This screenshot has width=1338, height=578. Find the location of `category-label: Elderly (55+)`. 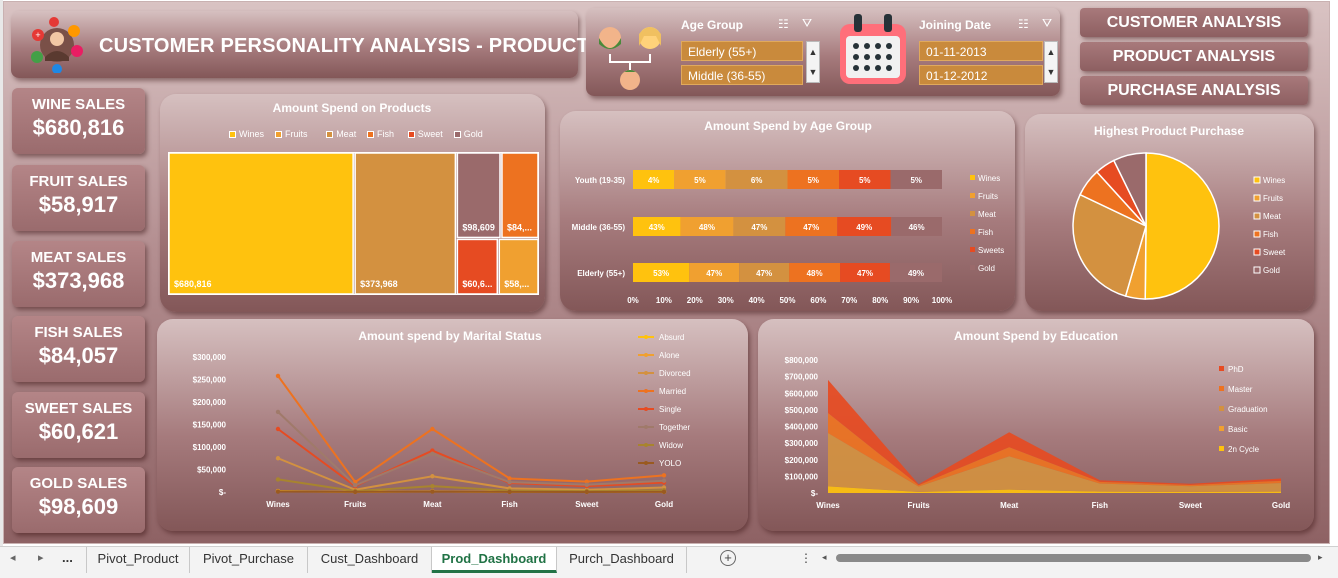

category-label: Elderly (55+) is located at coordinates (601, 273).